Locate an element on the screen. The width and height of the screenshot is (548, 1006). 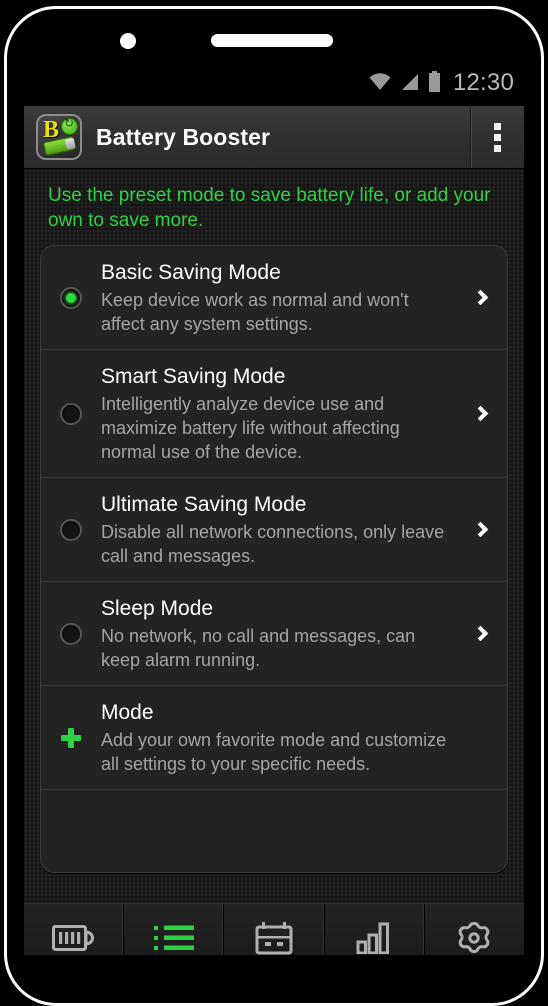
tab-settings: Settings is located at coordinates (474, 930).